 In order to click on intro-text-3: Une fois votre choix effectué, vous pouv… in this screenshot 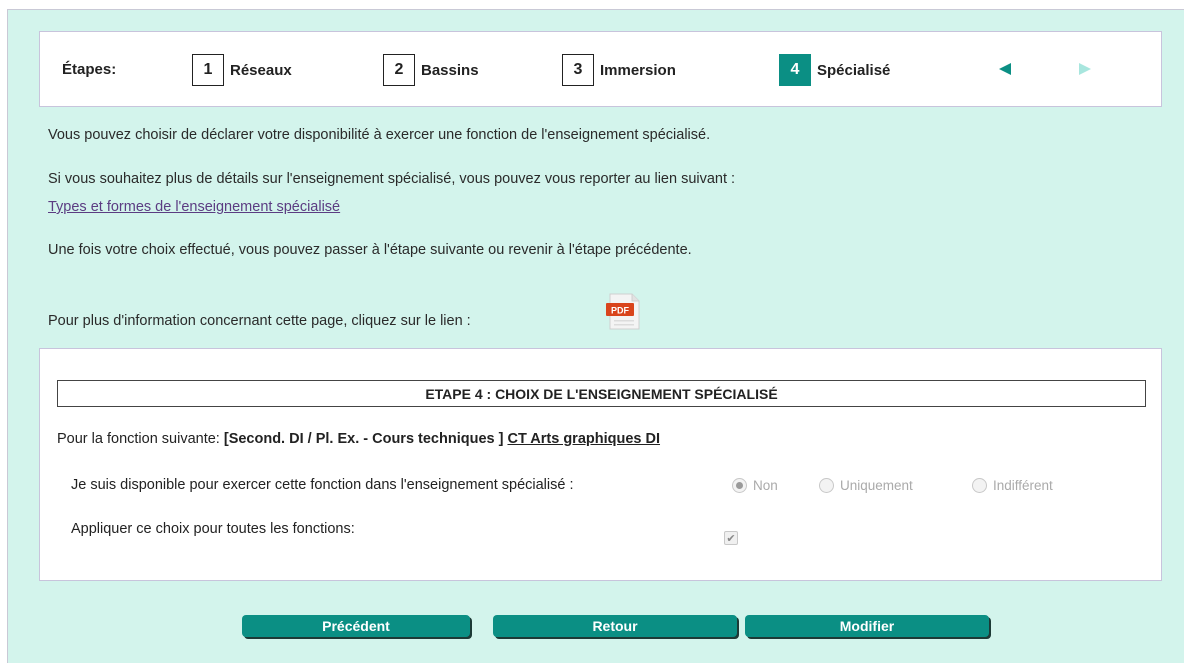, I will do `click(370, 250)`.